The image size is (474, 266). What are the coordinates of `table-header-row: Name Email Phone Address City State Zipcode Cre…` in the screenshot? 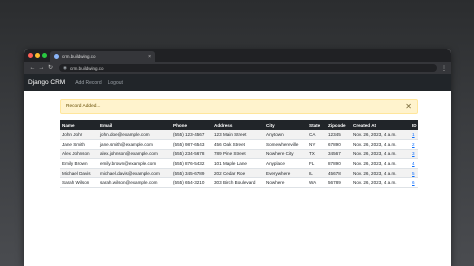 It's located at (239, 125).